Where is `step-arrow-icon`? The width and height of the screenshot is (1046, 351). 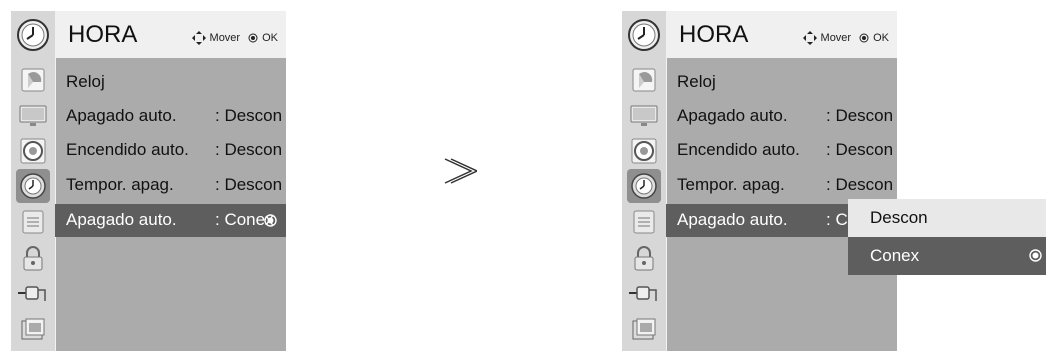 step-arrow-icon is located at coordinates (461, 173).